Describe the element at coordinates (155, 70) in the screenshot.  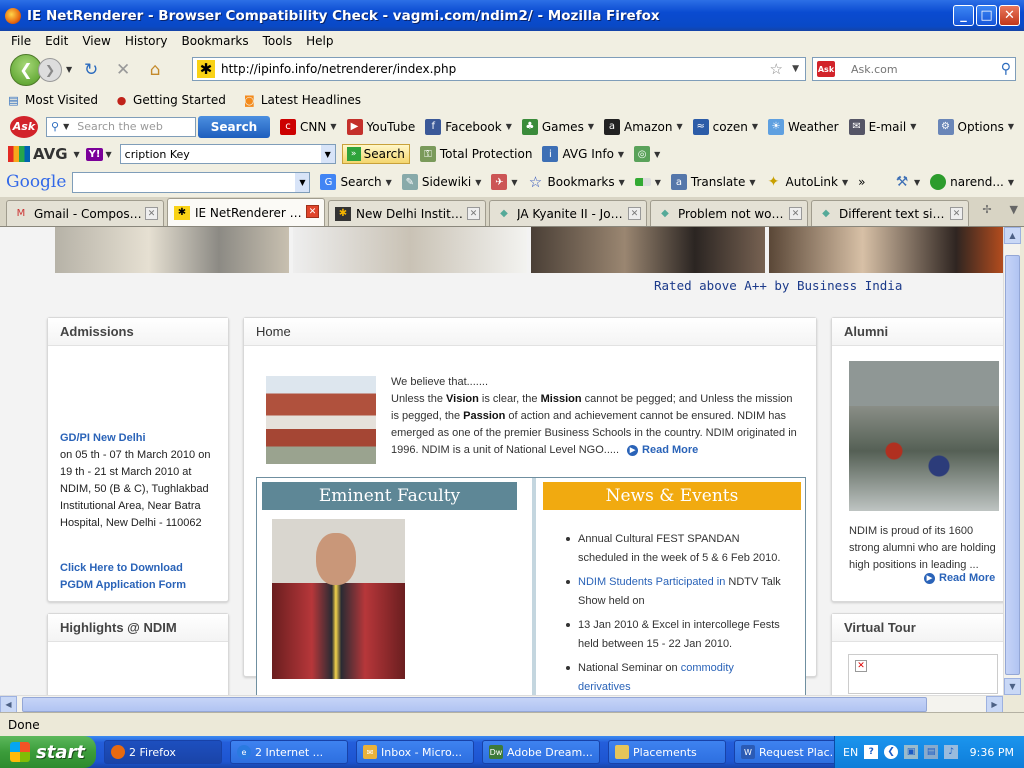
I see `home-button: ⌂` at that location.